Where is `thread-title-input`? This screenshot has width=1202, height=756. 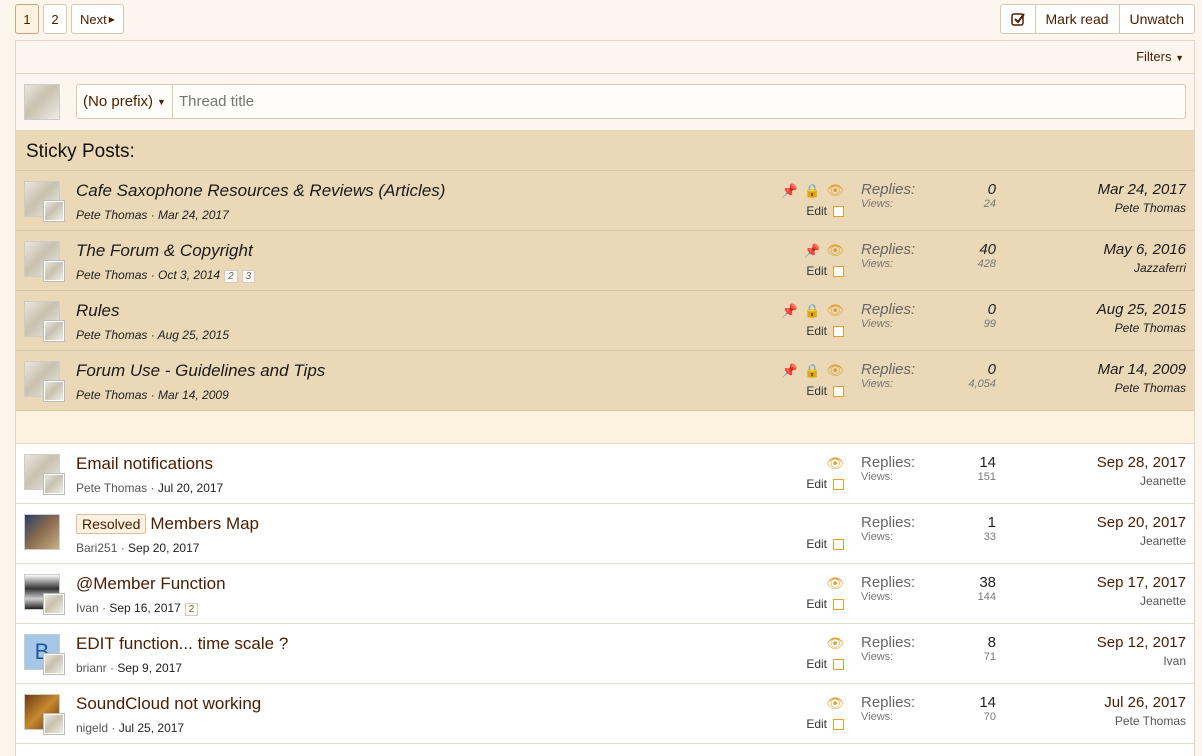
thread-title-input is located at coordinates (679, 101).